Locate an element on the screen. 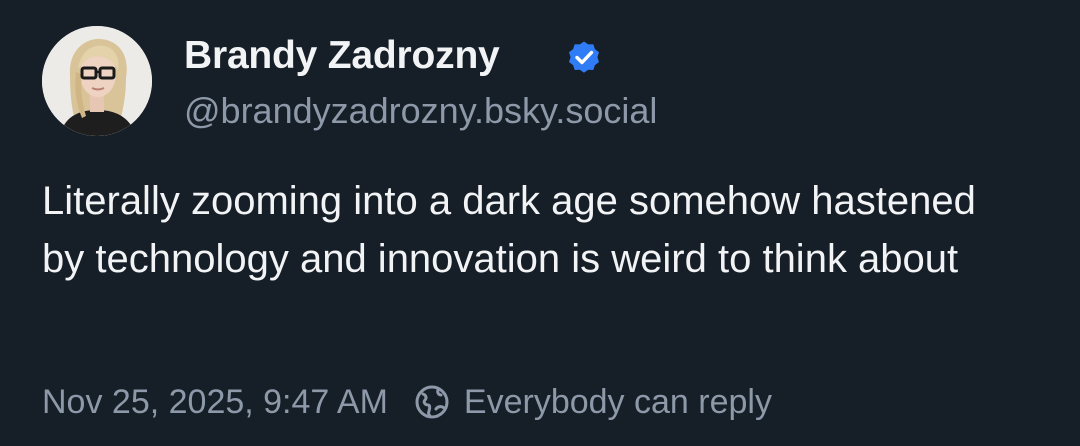  author-avatar is located at coordinates (97, 81).